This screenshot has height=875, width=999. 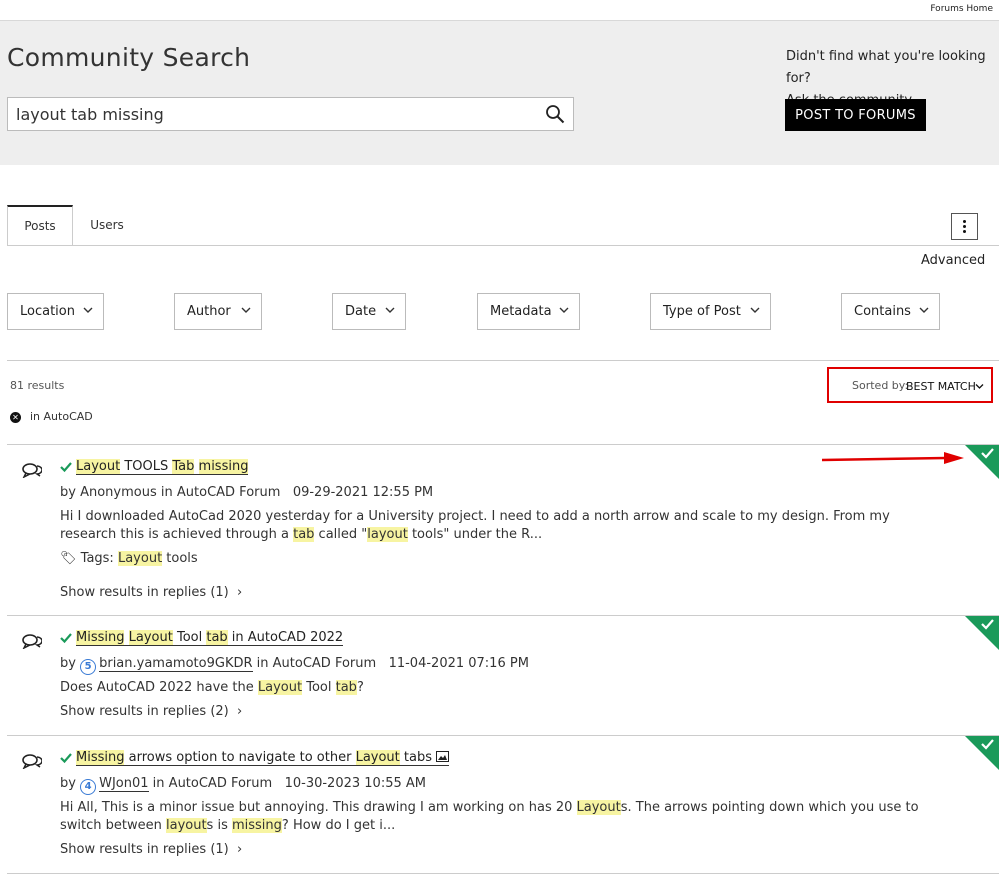 What do you see at coordinates (416, 757) in the screenshot?
I see `title-part: tabs` at bounding box center [416, 757].